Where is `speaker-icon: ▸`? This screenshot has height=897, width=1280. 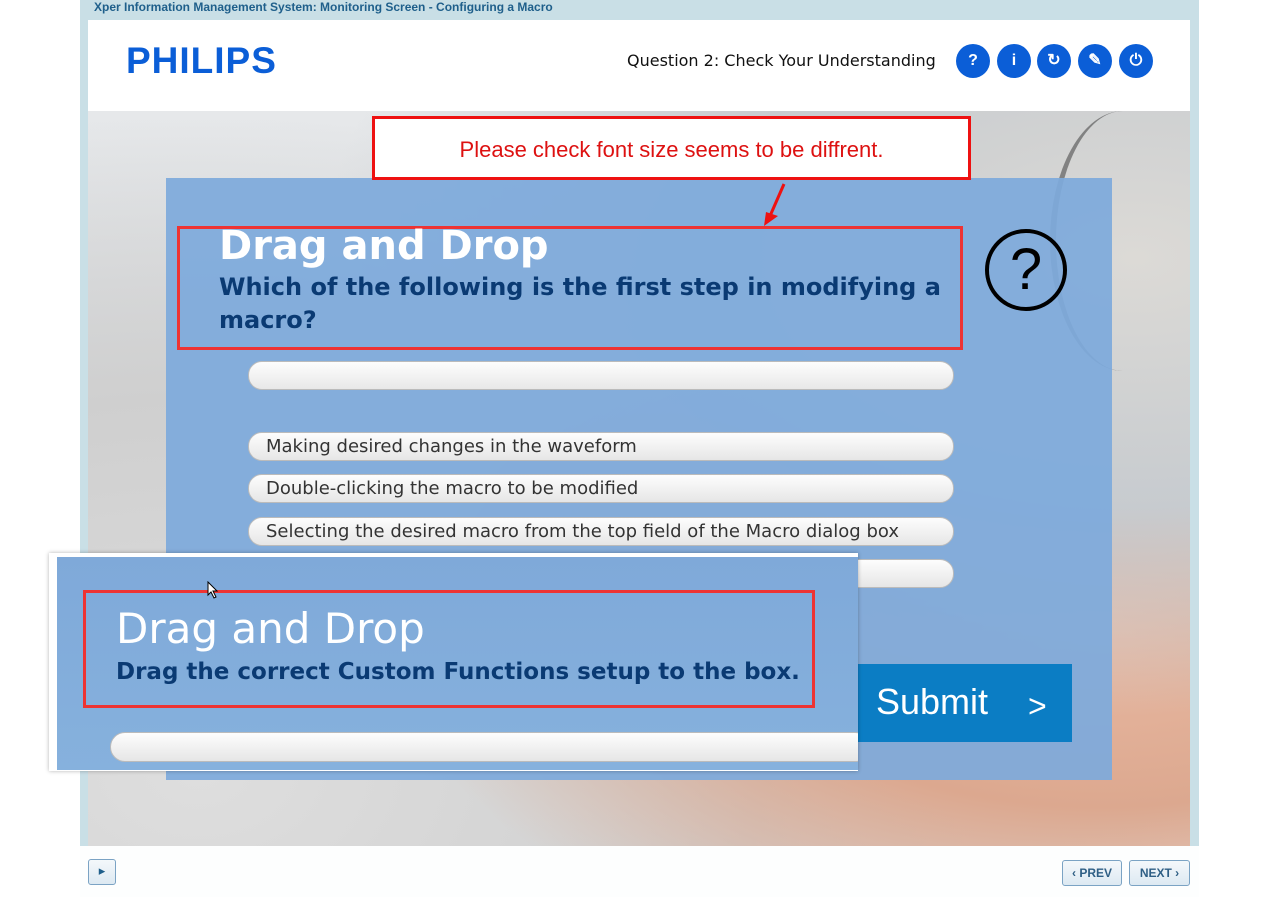 speaker-icon: ▸ is located at coordinates (102, 871).